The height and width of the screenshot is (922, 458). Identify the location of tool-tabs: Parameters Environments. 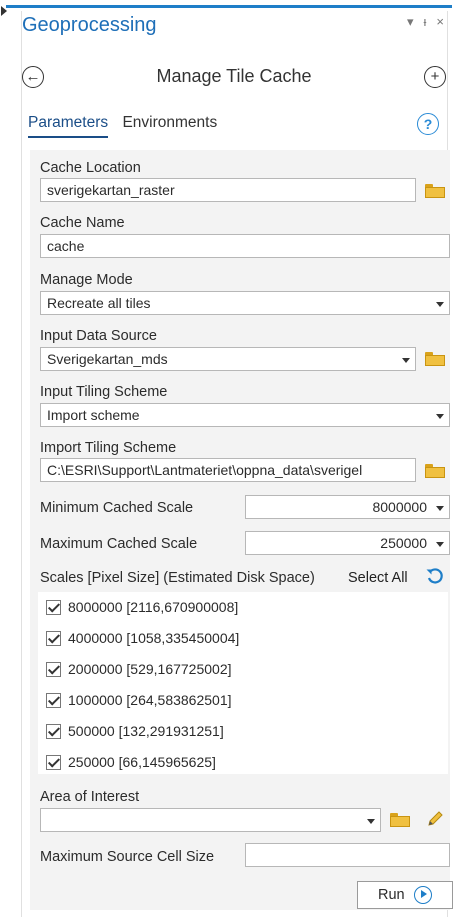
(127, 126).